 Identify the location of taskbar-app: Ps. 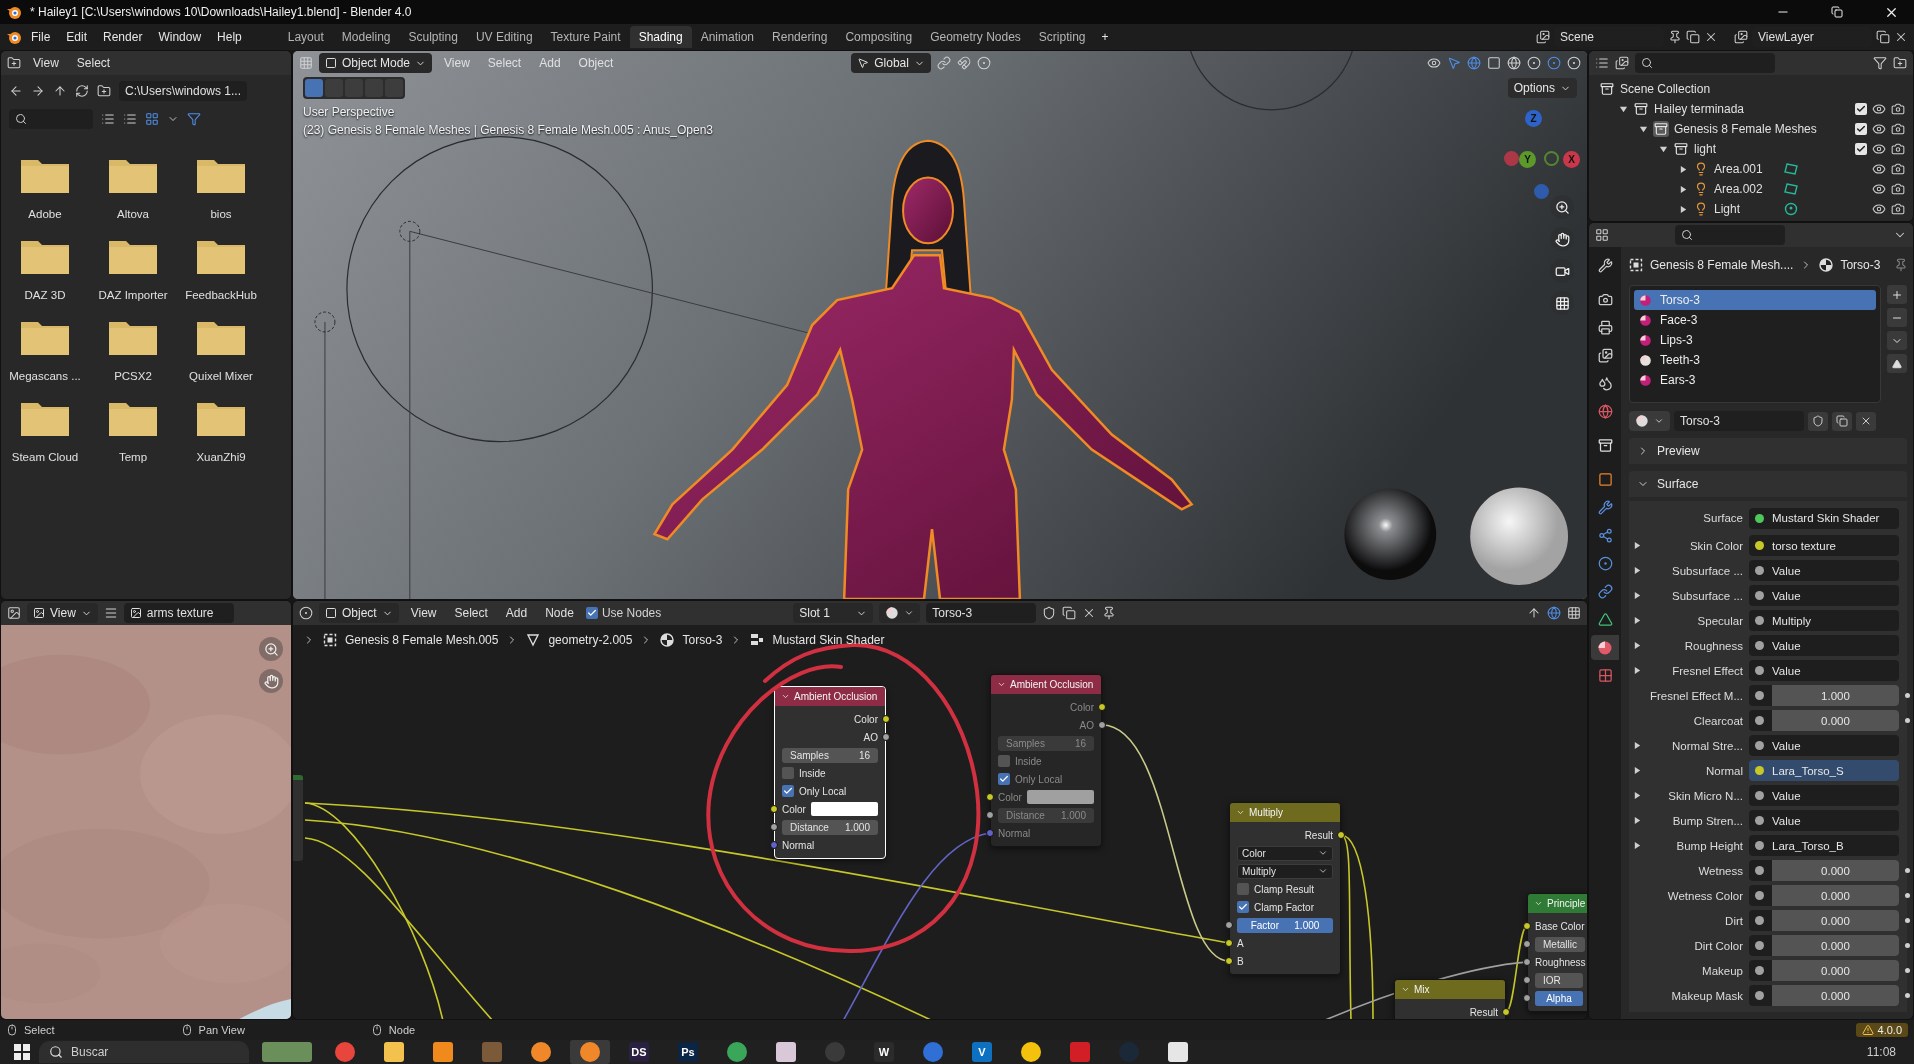
(688, 1052).